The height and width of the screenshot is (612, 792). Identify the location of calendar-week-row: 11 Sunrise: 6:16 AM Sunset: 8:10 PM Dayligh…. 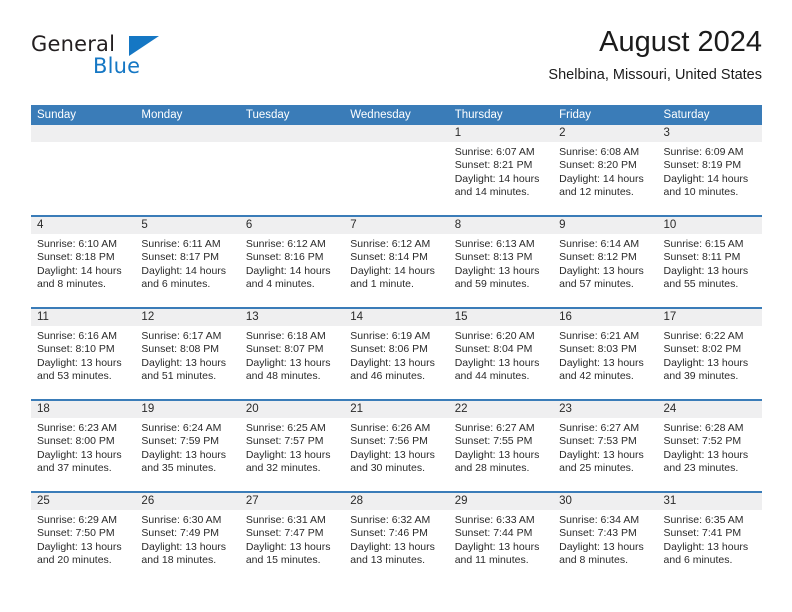
(396, 353).